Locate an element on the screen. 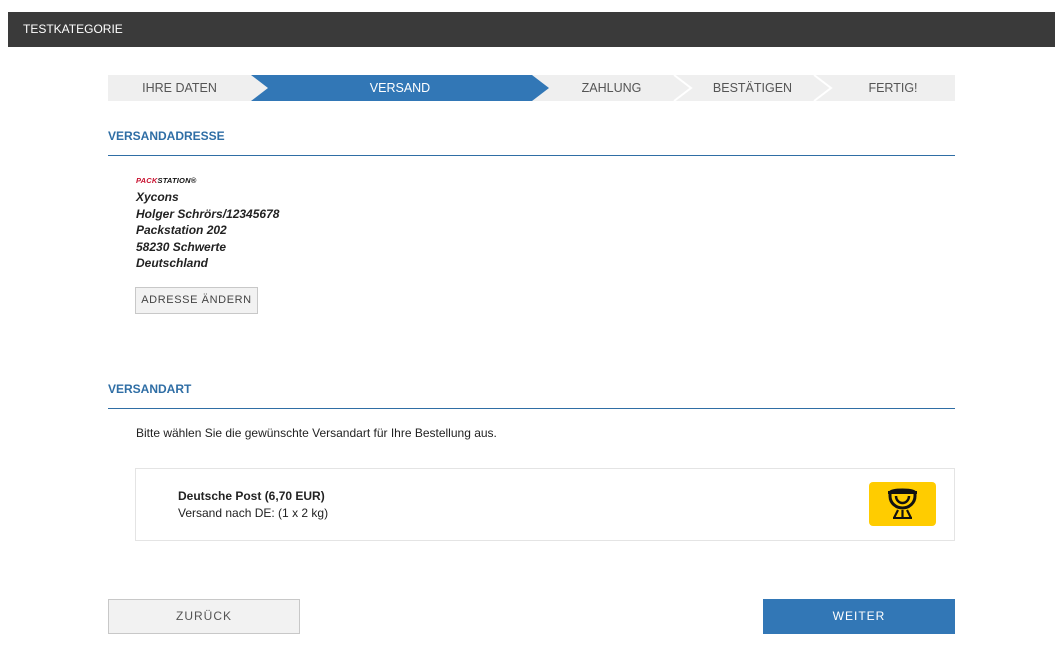 The image size is (1062, 656). shipping-method-heading: VERSANDART is located at coordinates (531, 395).